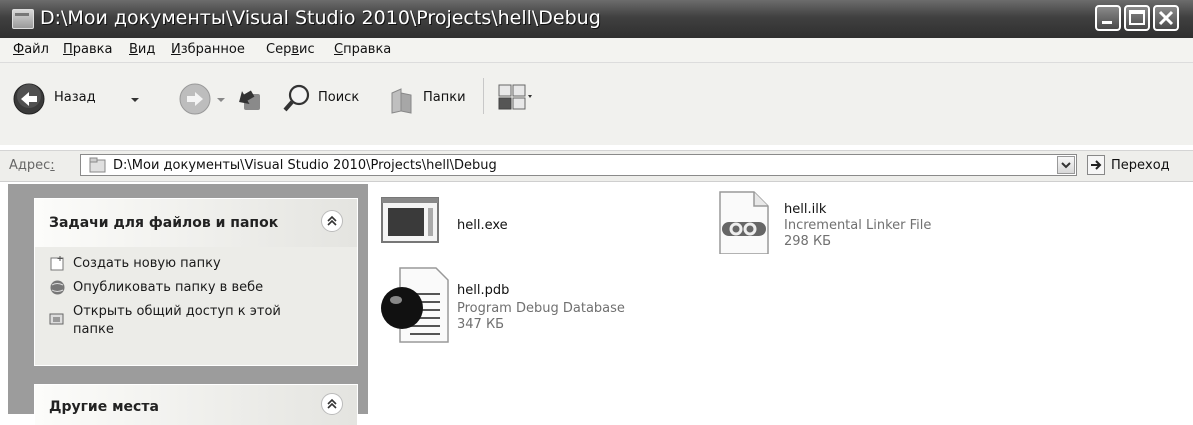 Image resolution: width=1193 pixels, height=425 pixels. I want to click on arrow-right-icon, so click(1096, 165).